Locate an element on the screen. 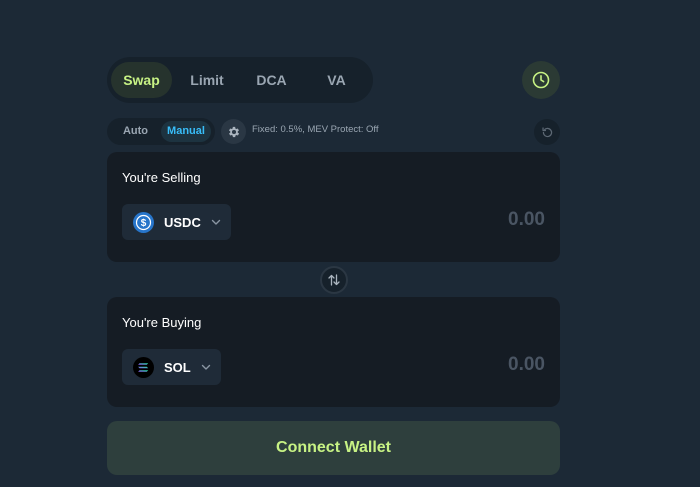 The height and width of the screenshot is (487, 700). sell-token-selector: $ USDC is located at coordinates (176, 222).